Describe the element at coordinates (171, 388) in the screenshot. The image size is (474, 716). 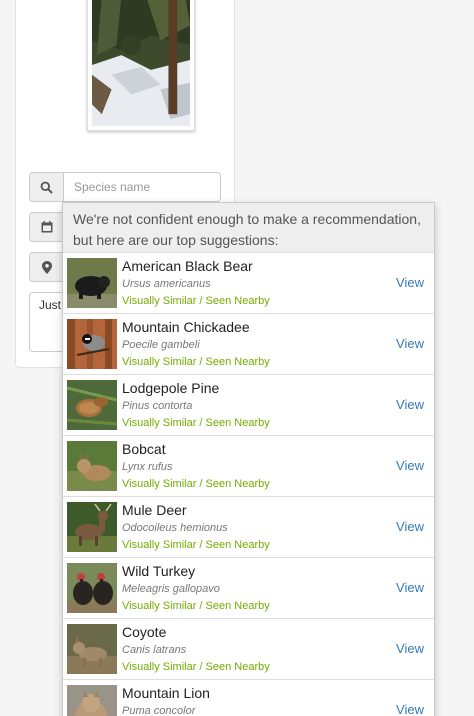
I see `common-name: Lodgepole Pine` at that location.